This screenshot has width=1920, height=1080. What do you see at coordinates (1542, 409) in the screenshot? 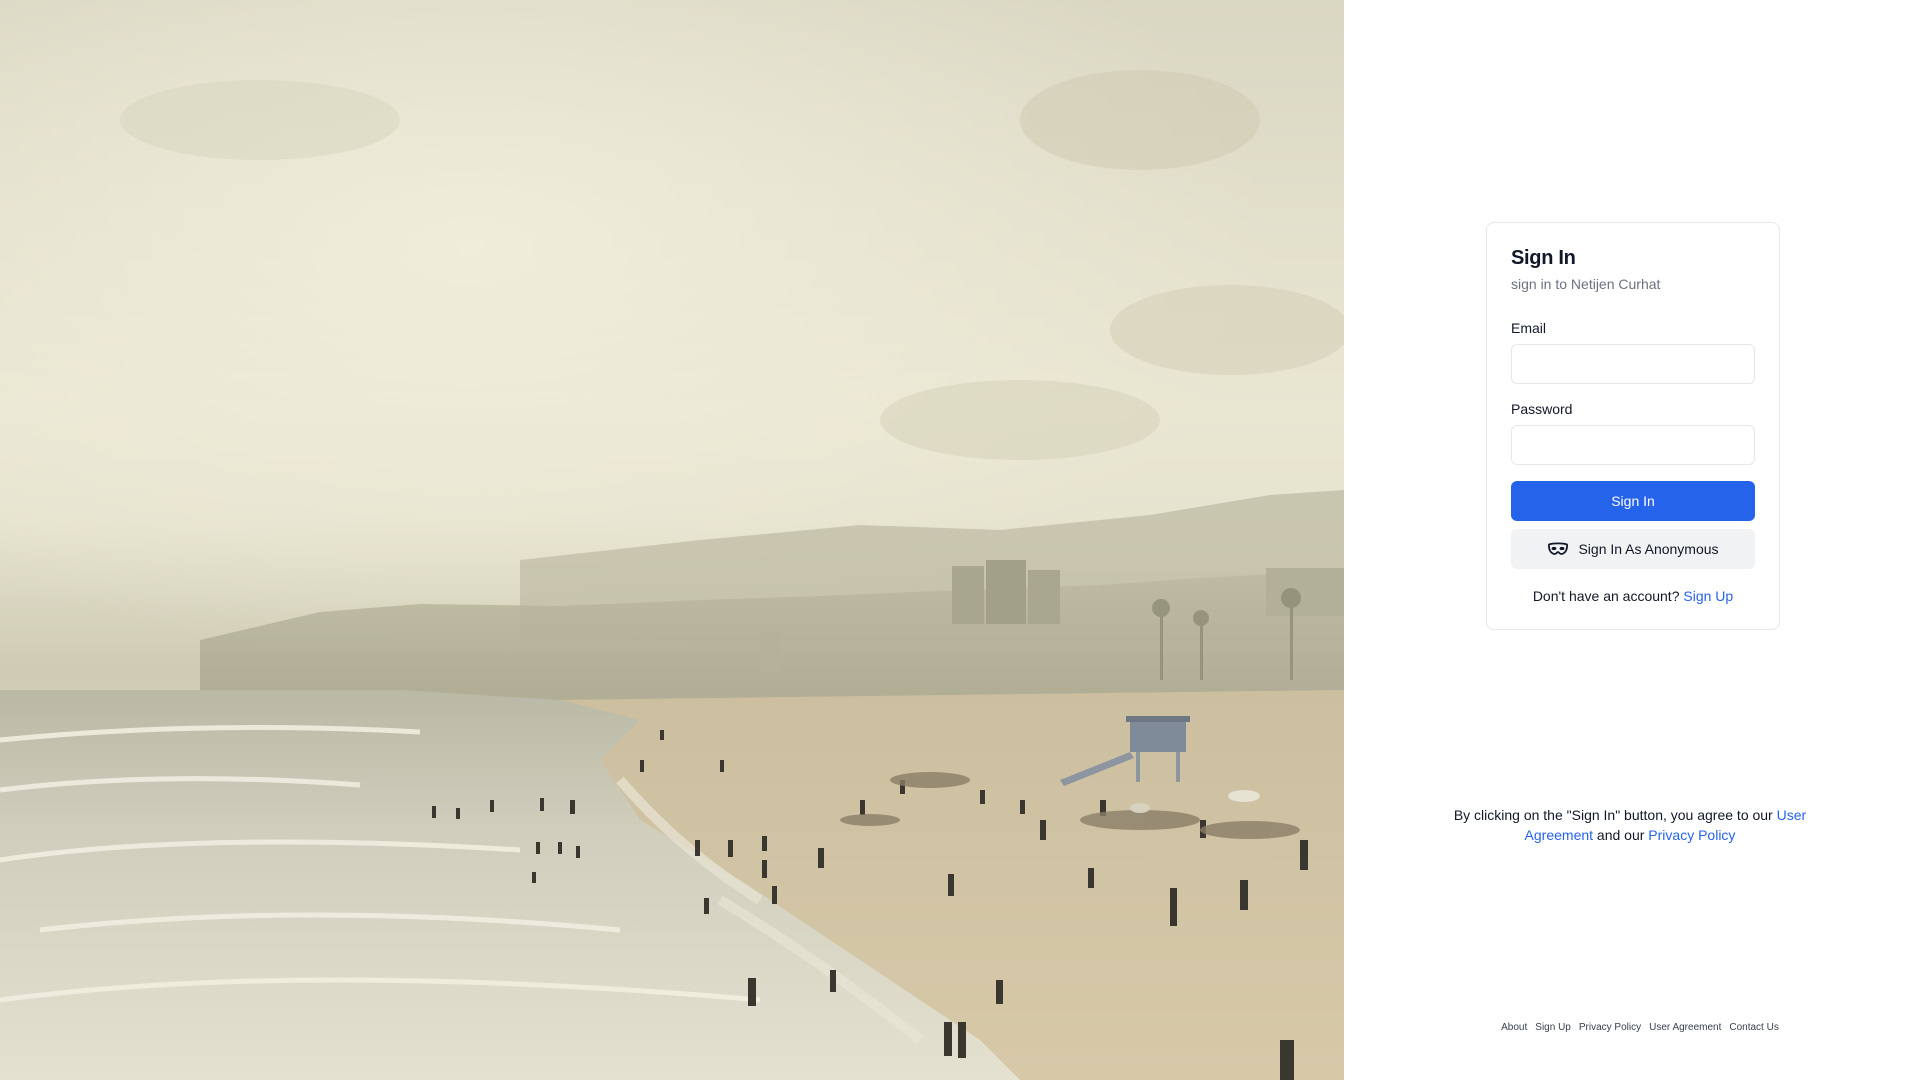
I see `password-label: Password` at bounding box center [1542, 409].